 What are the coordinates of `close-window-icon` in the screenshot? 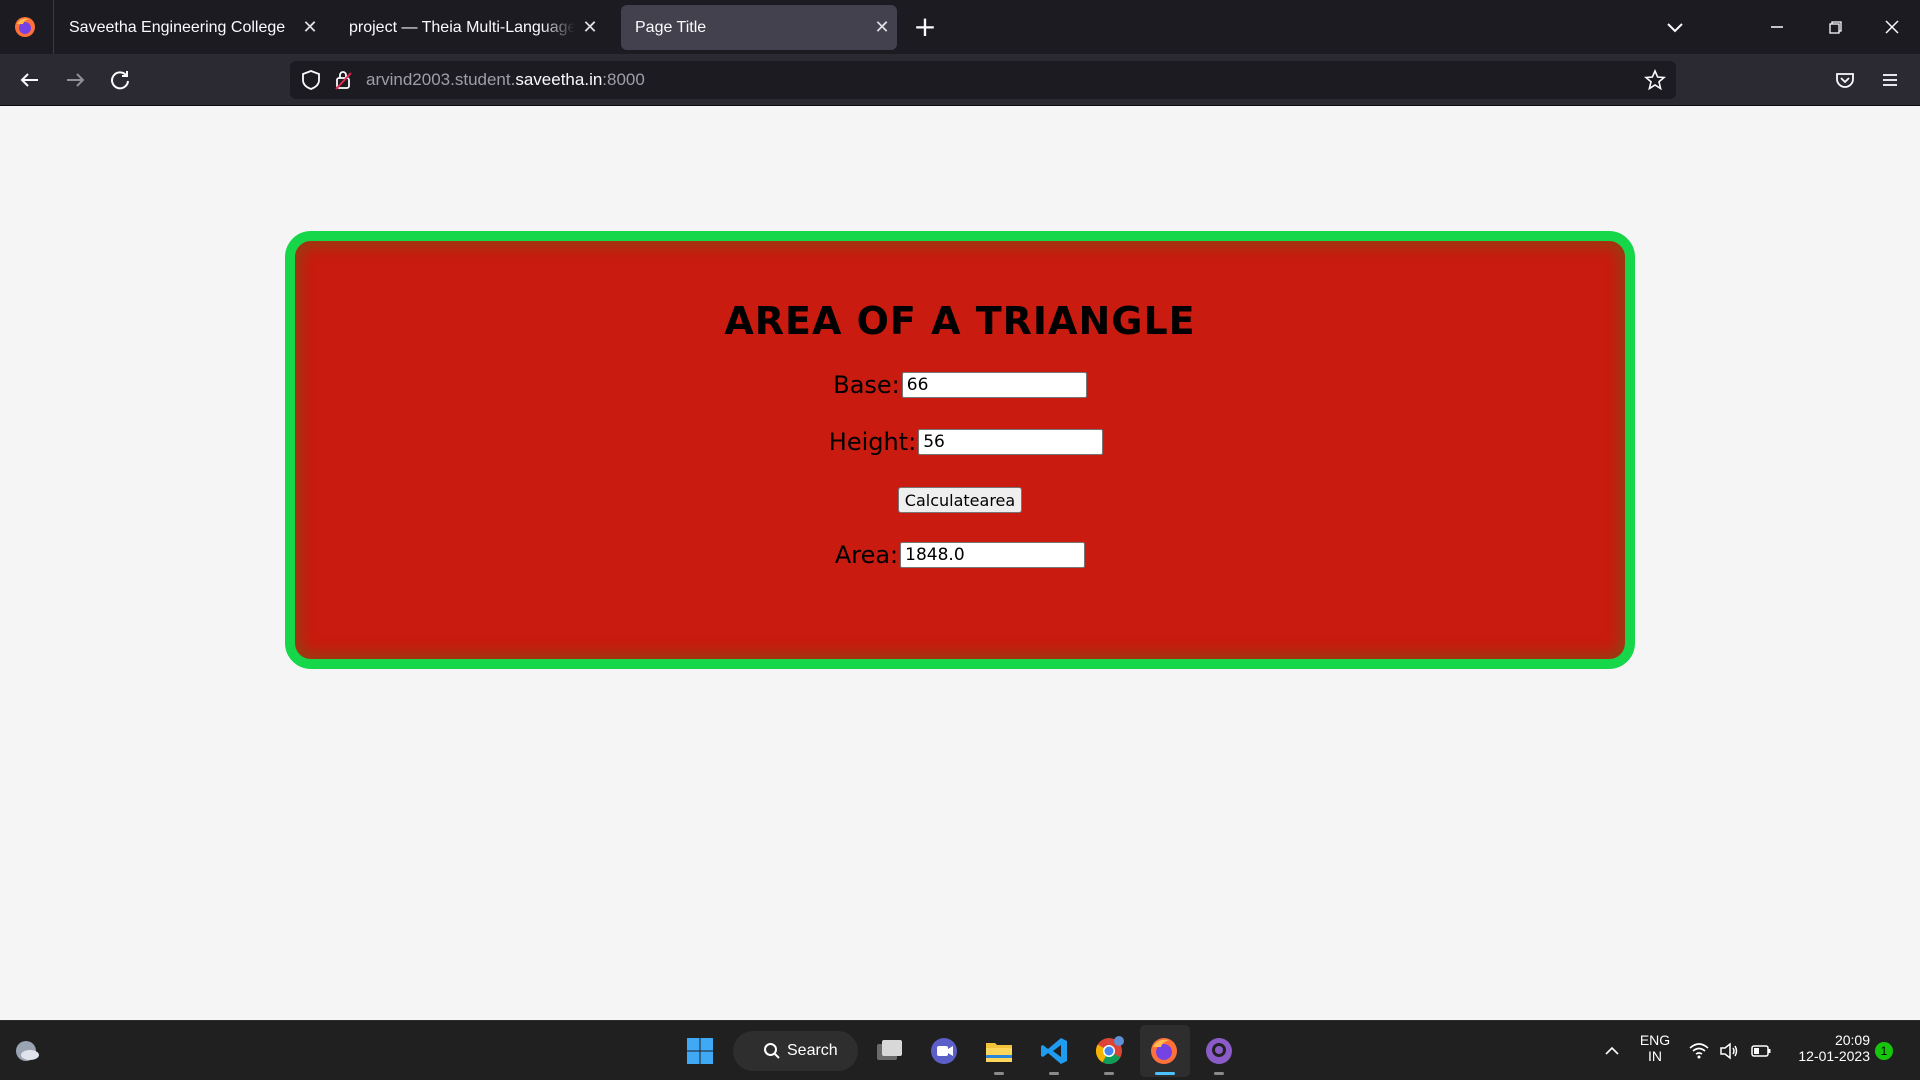 It's located at (1892, 27).